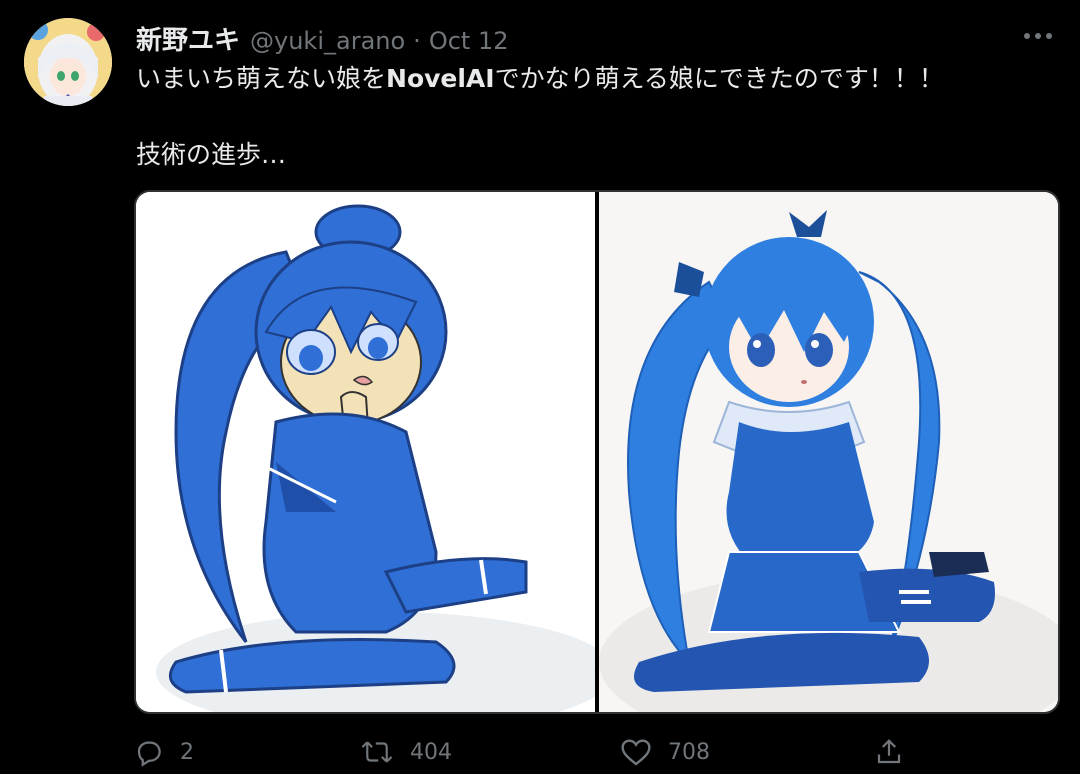 The width and height of the screenshot is (1080, 774). Describe the element at coordinates (529, 752) in the screenshot. I see `tweet-actions: 2 404 708` at that location.